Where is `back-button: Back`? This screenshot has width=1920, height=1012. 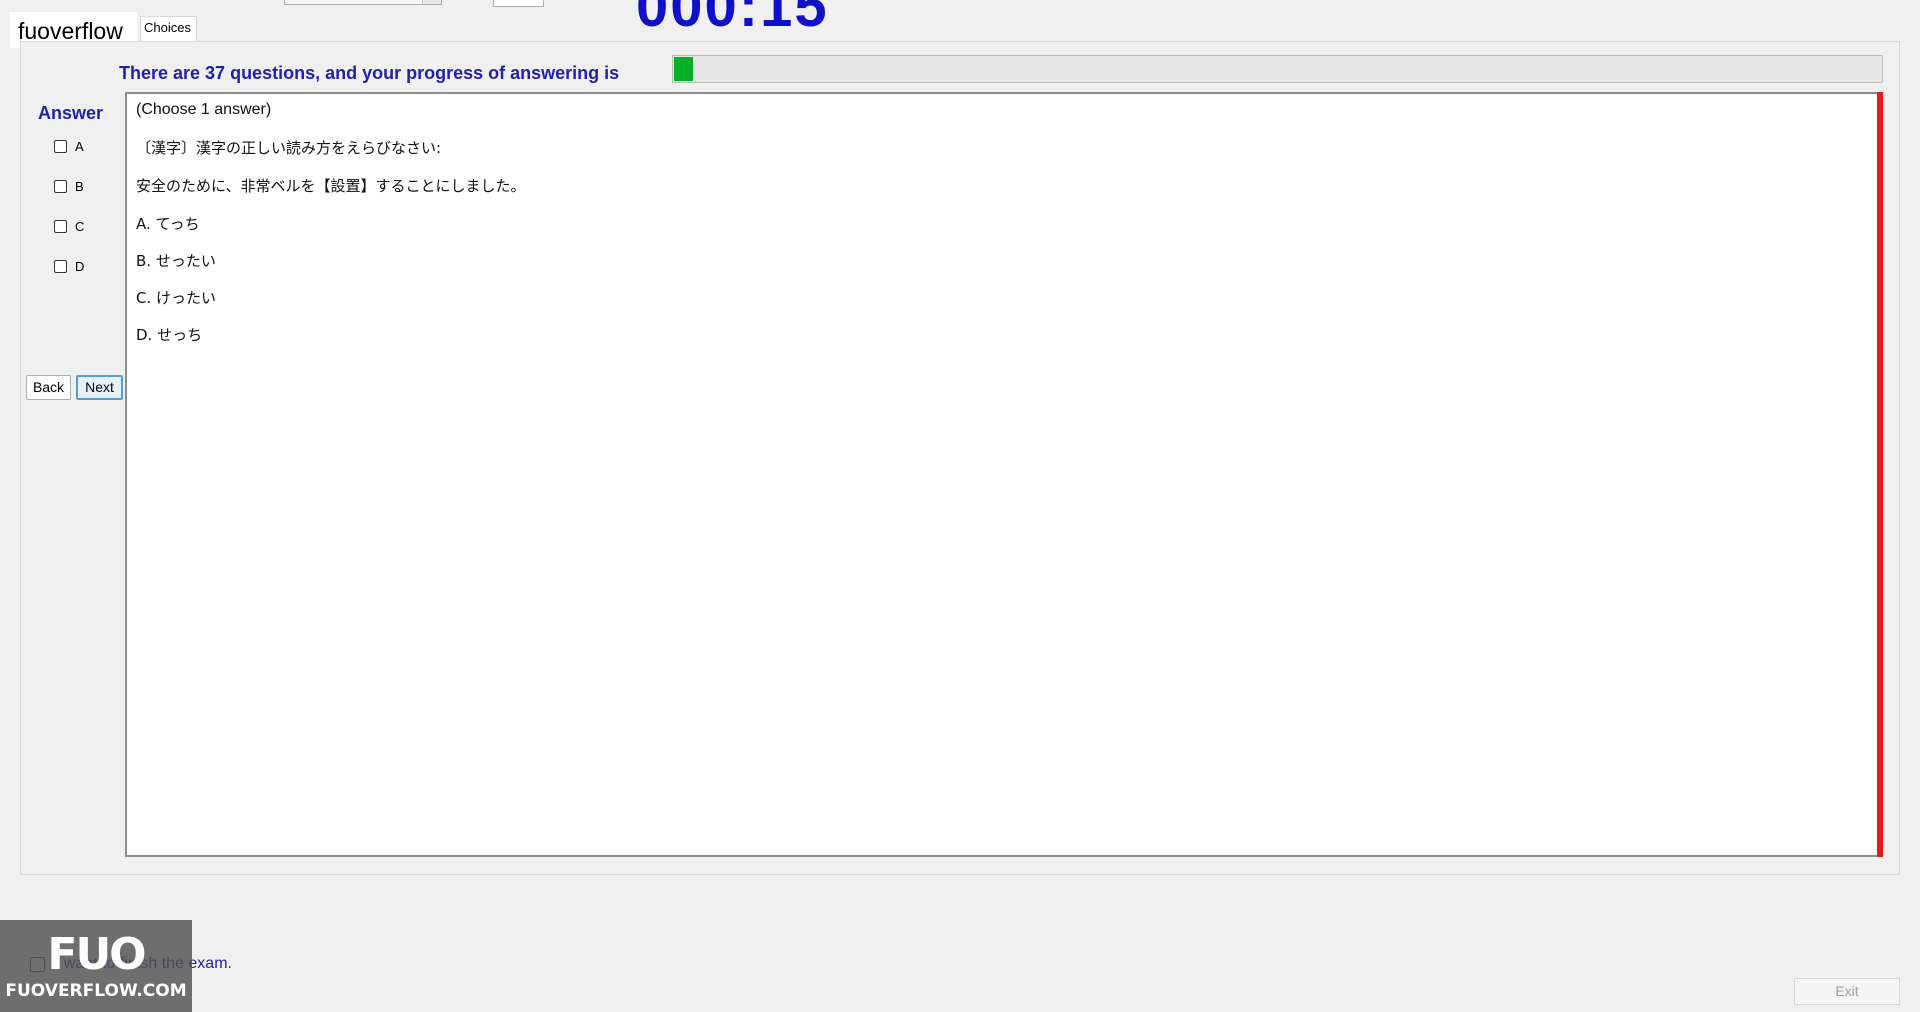 back-button: Back is located at coordinates (48, 387).